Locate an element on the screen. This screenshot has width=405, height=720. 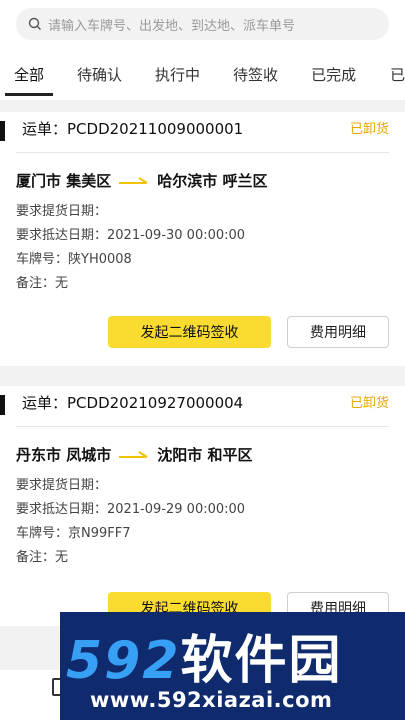
card-header: 运单：PCDD20210927000004 已卸货 is located at coordinates (202, 404).